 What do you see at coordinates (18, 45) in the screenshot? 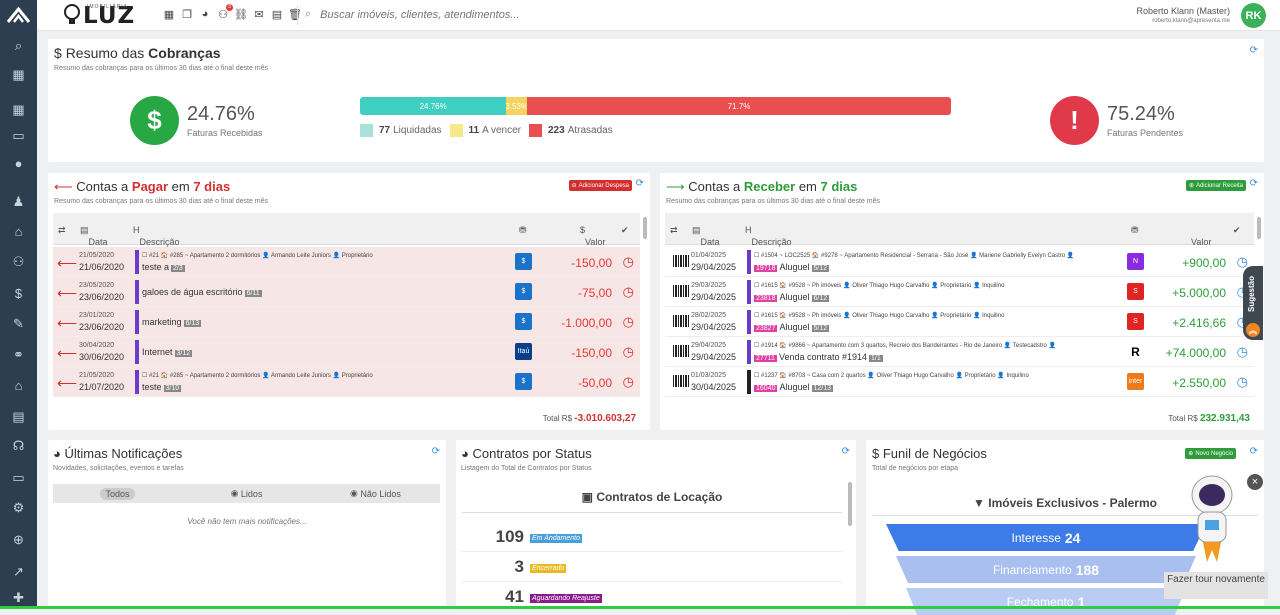
I see `search-icon: ⌕` at bounding box center [18, 45].